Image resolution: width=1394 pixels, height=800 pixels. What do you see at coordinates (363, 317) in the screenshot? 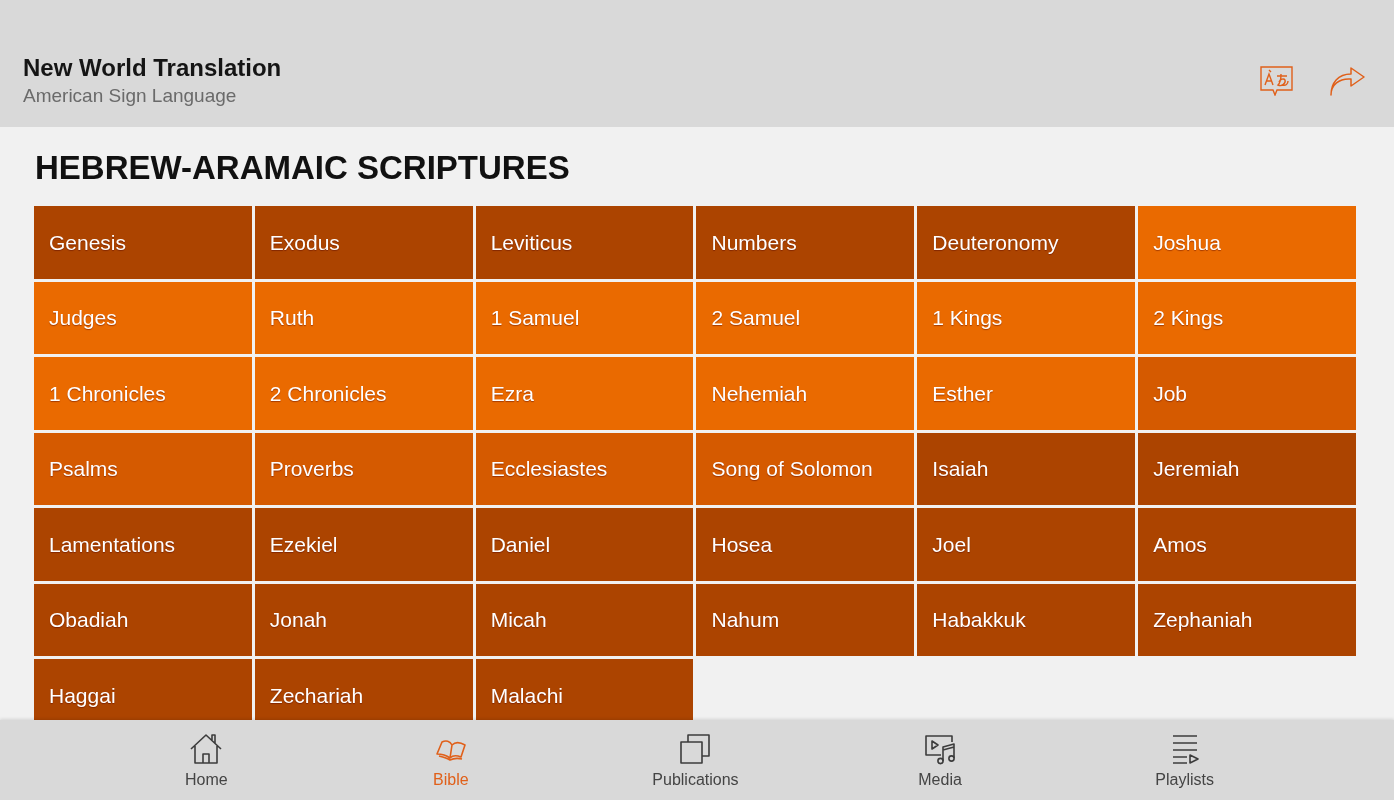
I see `book-tile: Ruth` at bounding box center [363, 317].